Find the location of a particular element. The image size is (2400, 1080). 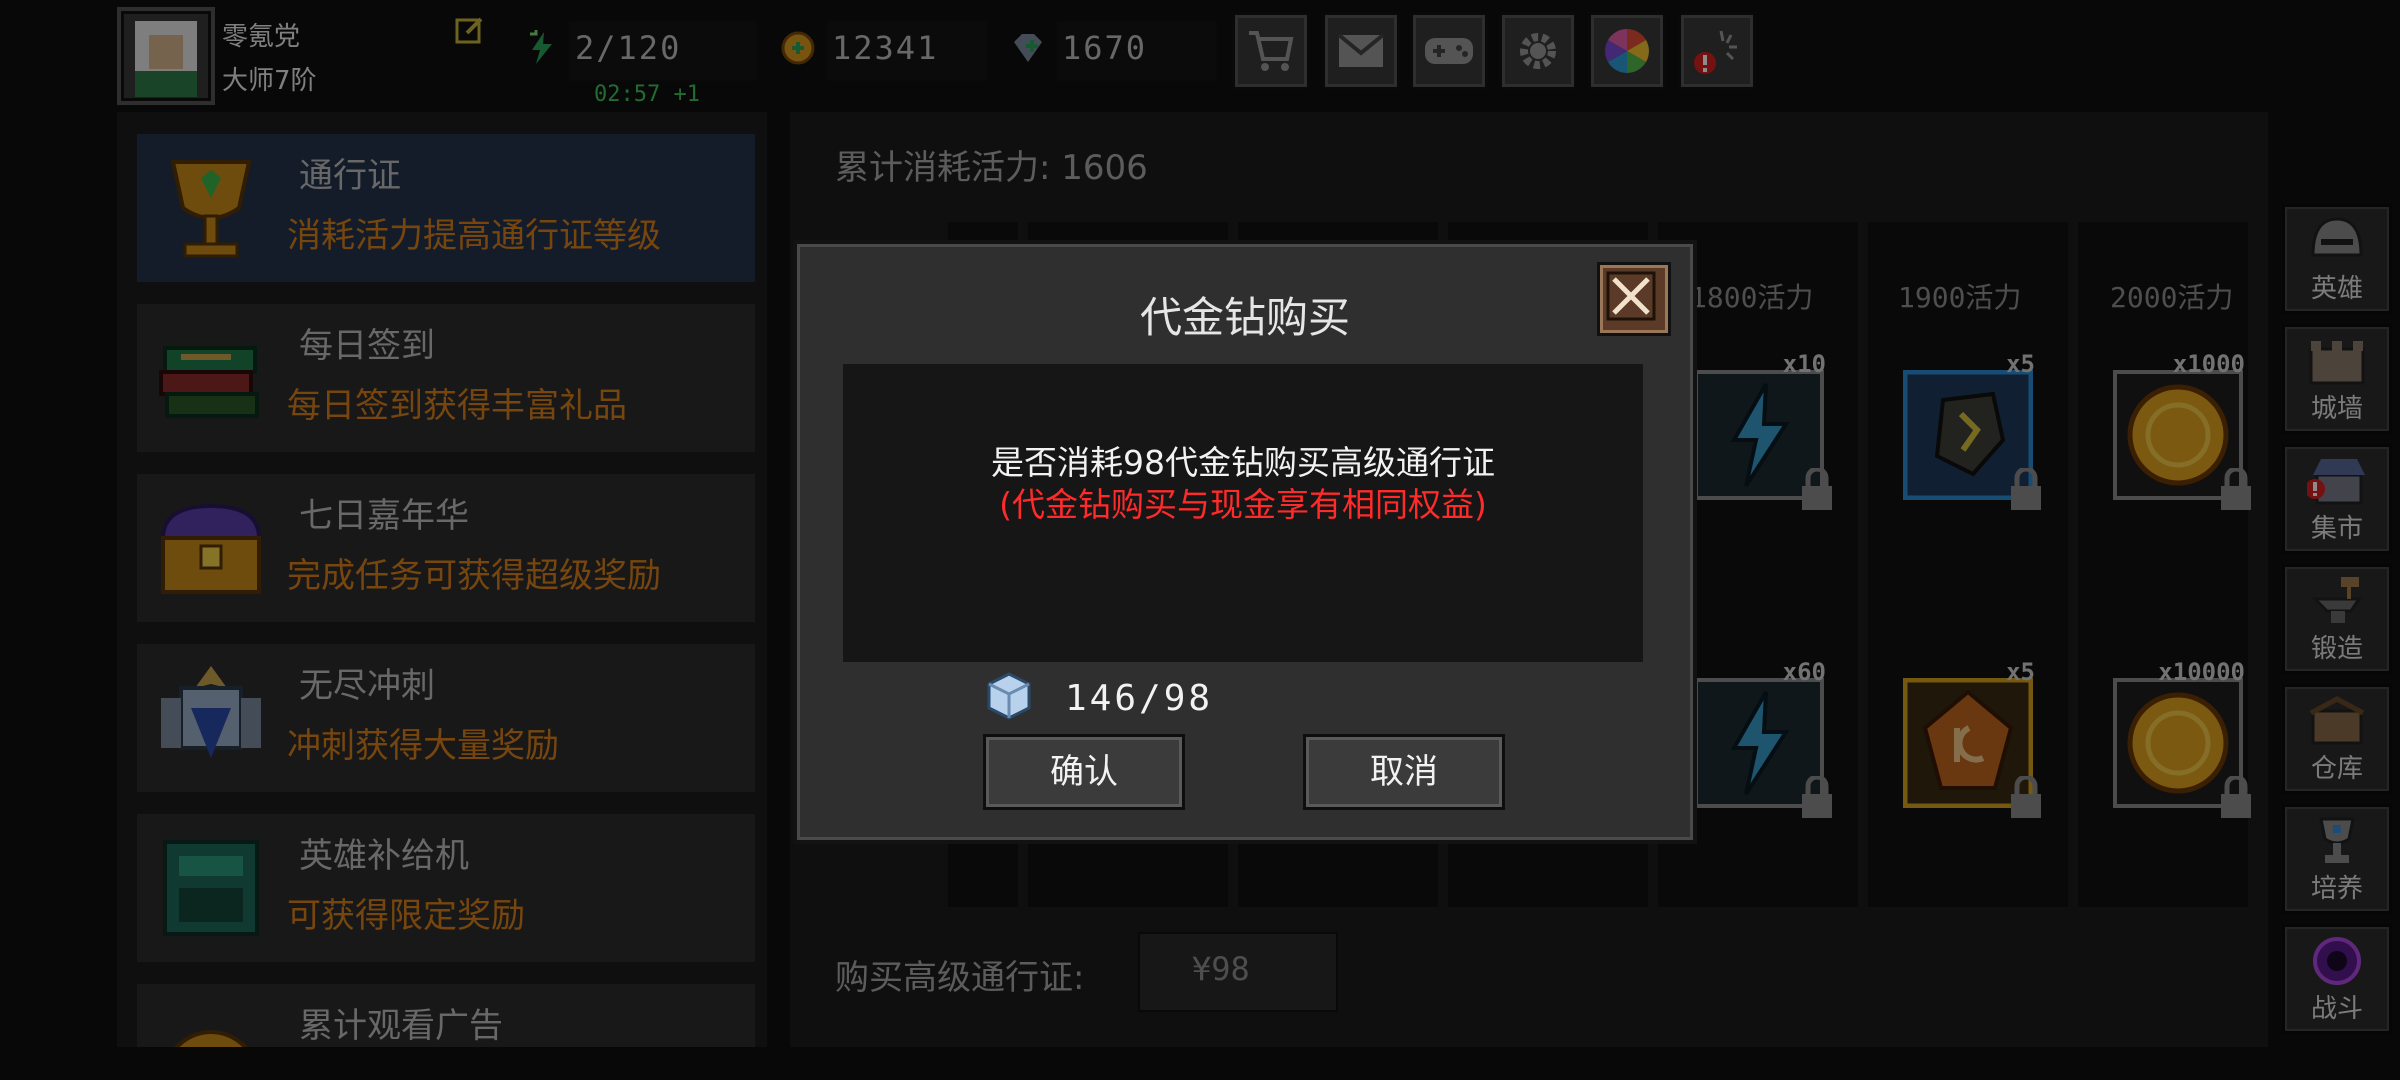

dialog-message: 是否消耗98代金钻购买高级通行证 is located at coordinates (1243, 462).